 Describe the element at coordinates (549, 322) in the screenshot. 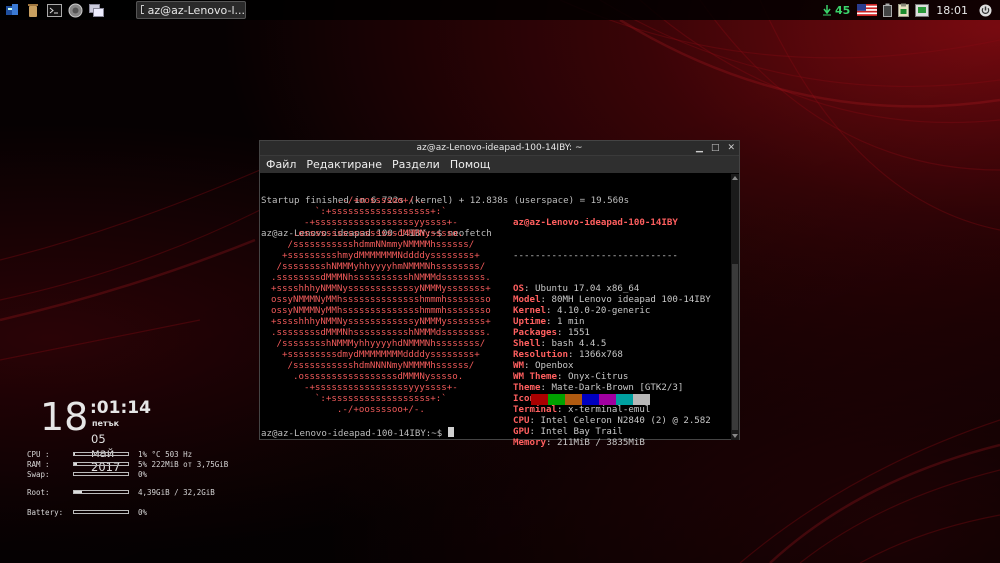

I see `info-row: Uptime: 1 min` at that location.